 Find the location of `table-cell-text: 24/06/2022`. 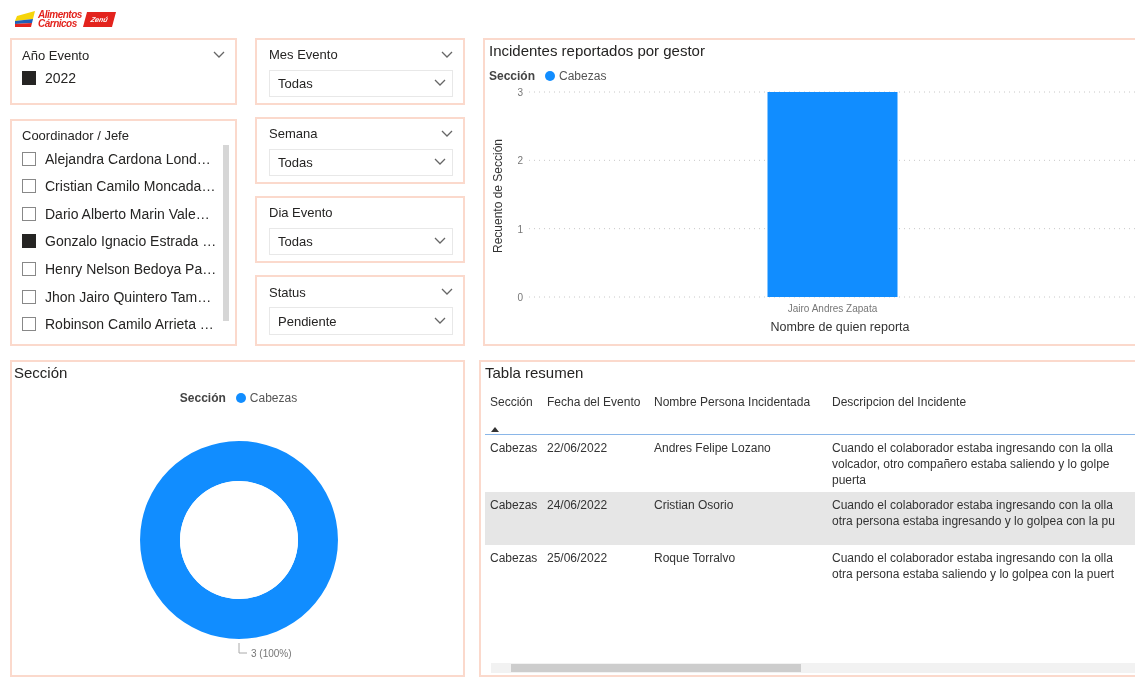

table-cell-text: 24/06/2022 is located at coordinates (577, 505).